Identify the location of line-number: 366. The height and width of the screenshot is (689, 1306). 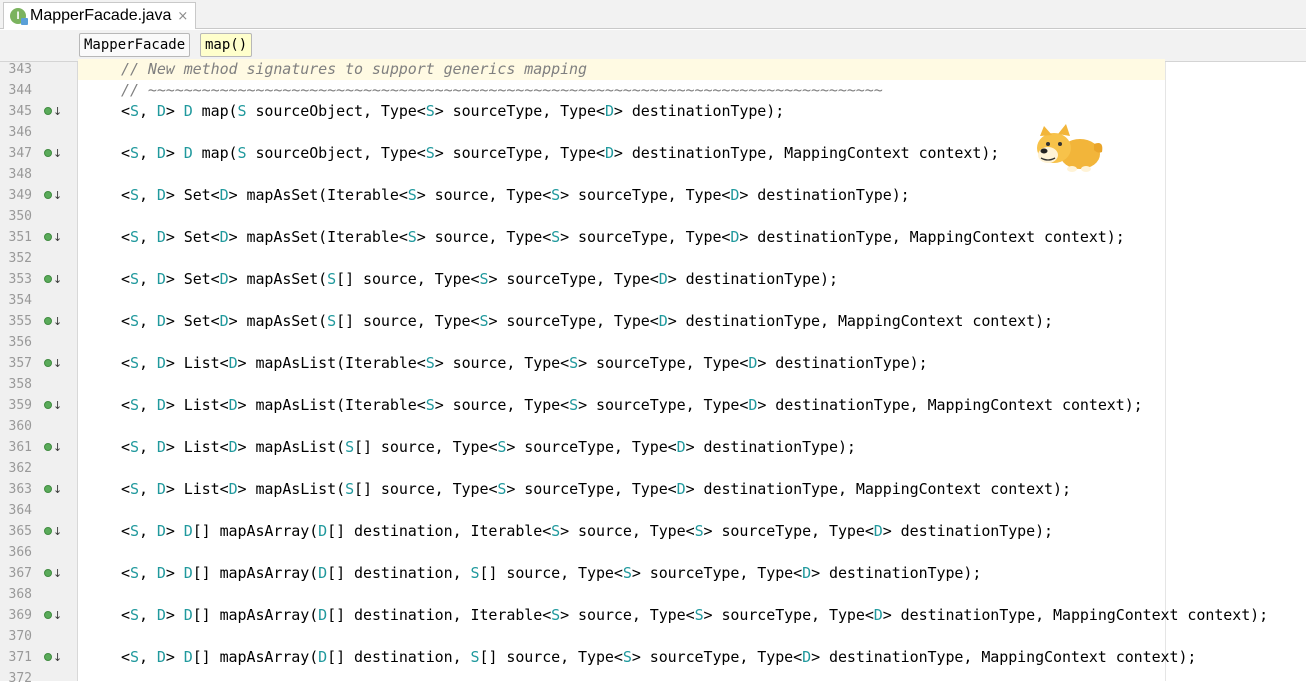
(18, 552).